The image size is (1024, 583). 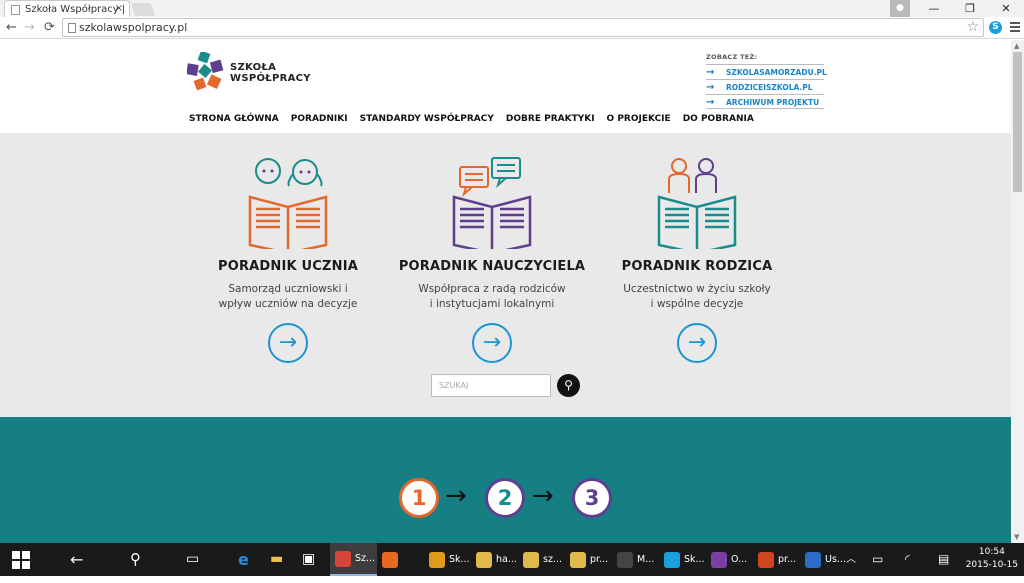 What do you see at coordinates (765, 86) in the screenshot?
I see `see-also-link: → RODZICEISZKOLA.PL` at bounding box center [765, 86].